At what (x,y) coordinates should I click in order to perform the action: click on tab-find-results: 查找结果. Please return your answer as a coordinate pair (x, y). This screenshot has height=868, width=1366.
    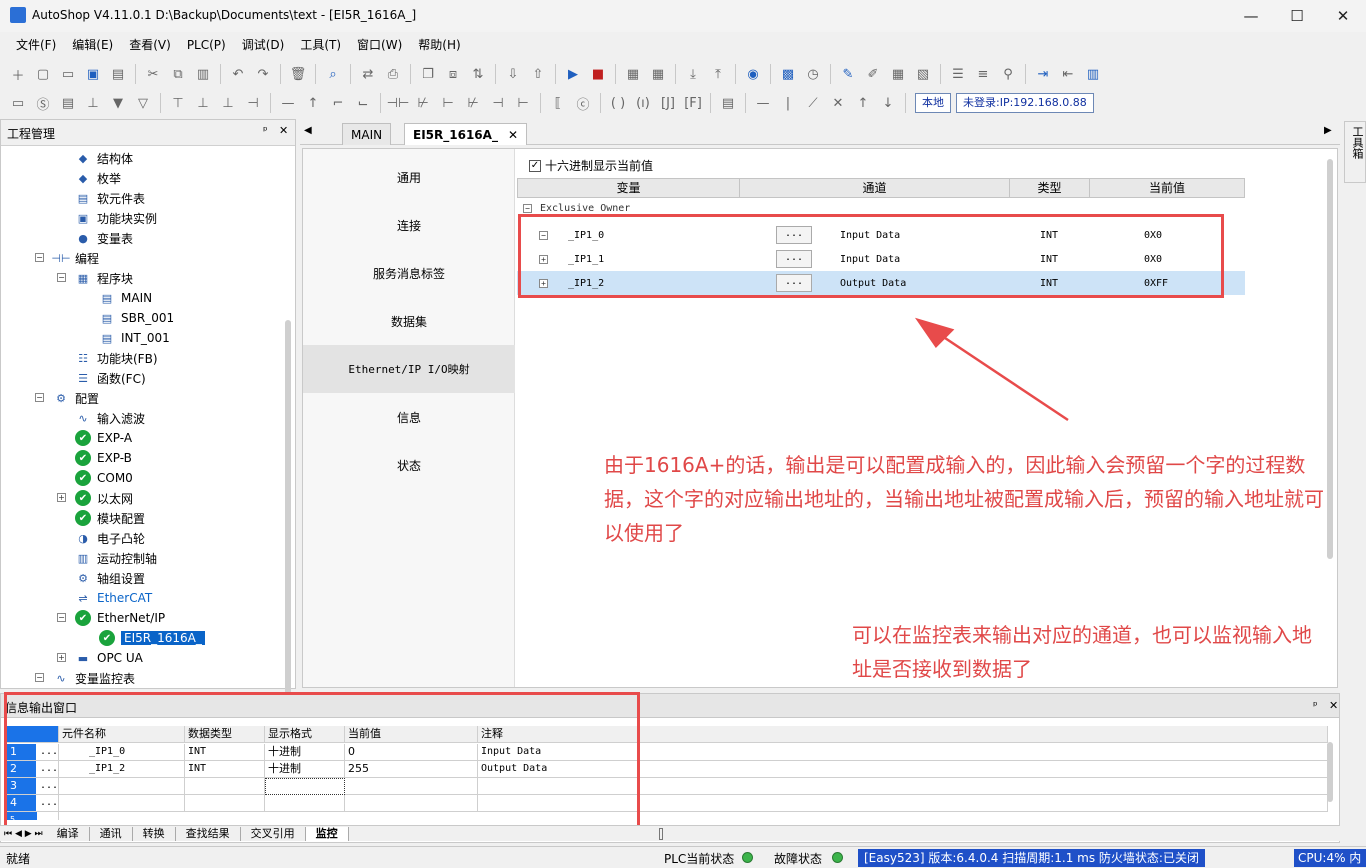
    Looking at the image, I should click on (208, 833).